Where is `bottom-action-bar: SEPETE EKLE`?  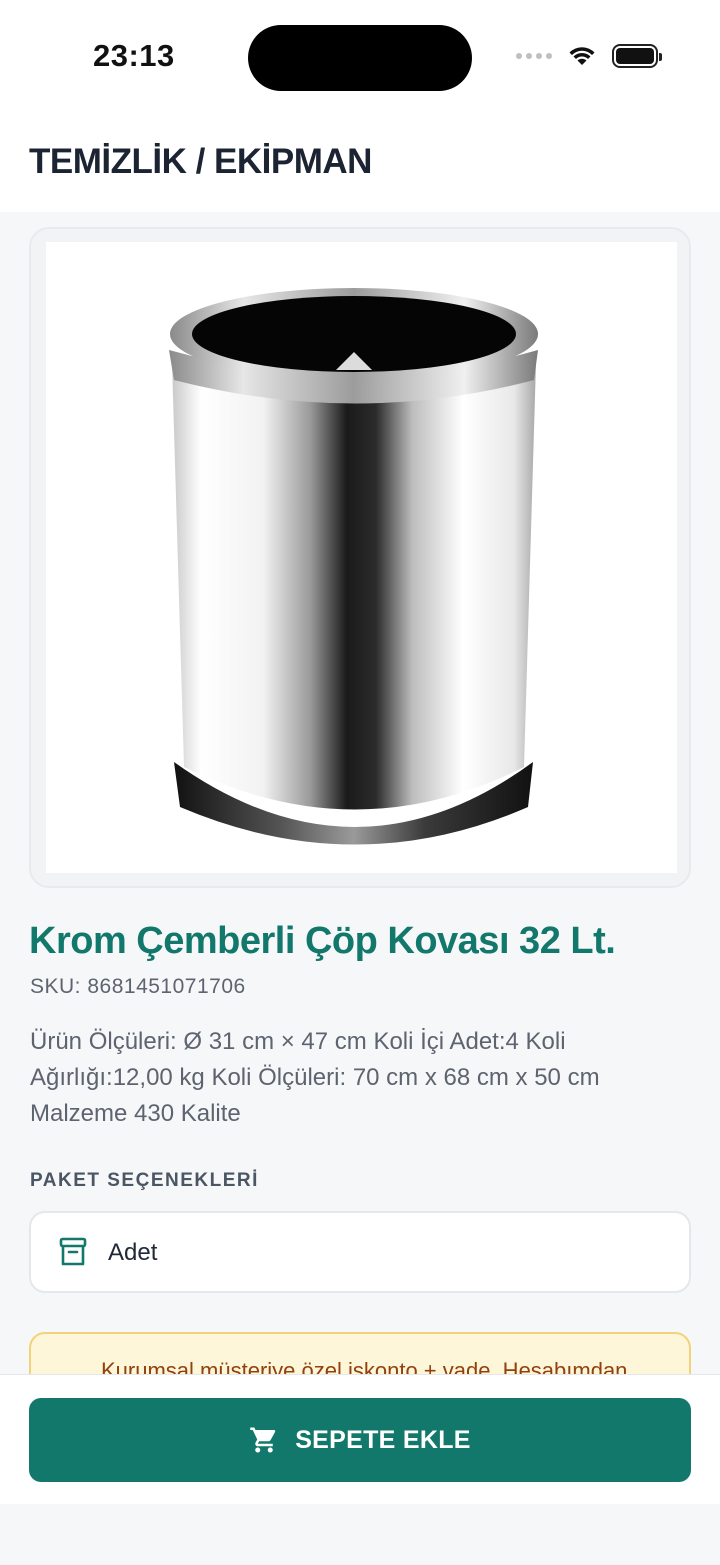 bottom-action-bar: SEPETE EKLE is located at coordinates (360, 1439).